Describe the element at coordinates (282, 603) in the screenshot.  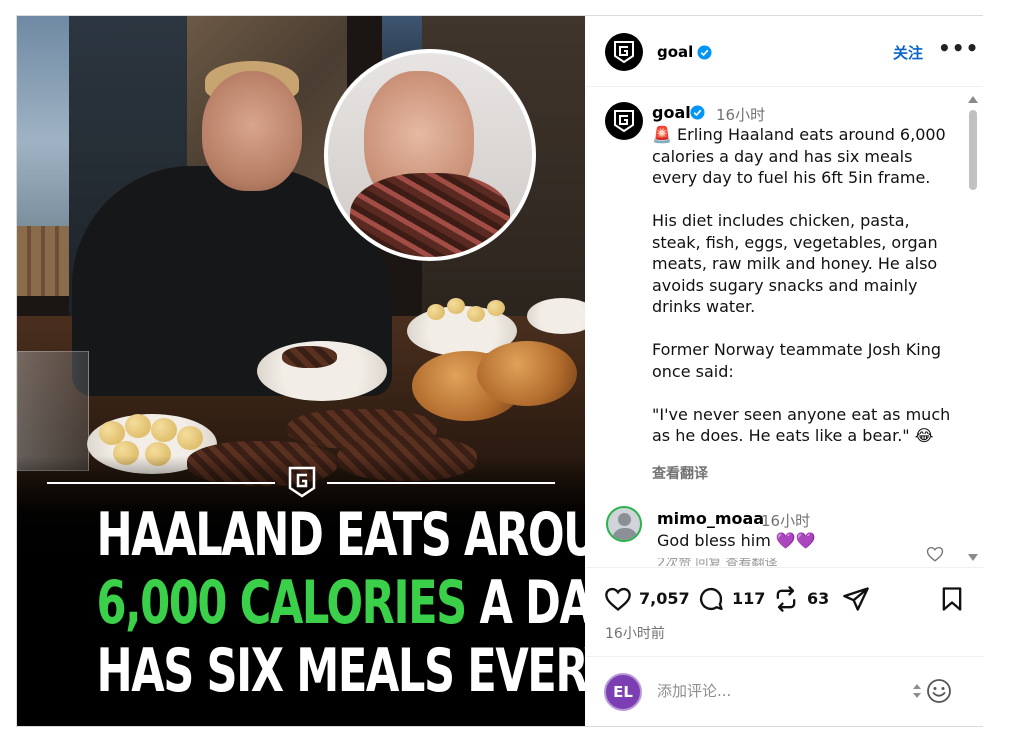
I see `headline-highlight: 6,000 CALORIES` at that location.